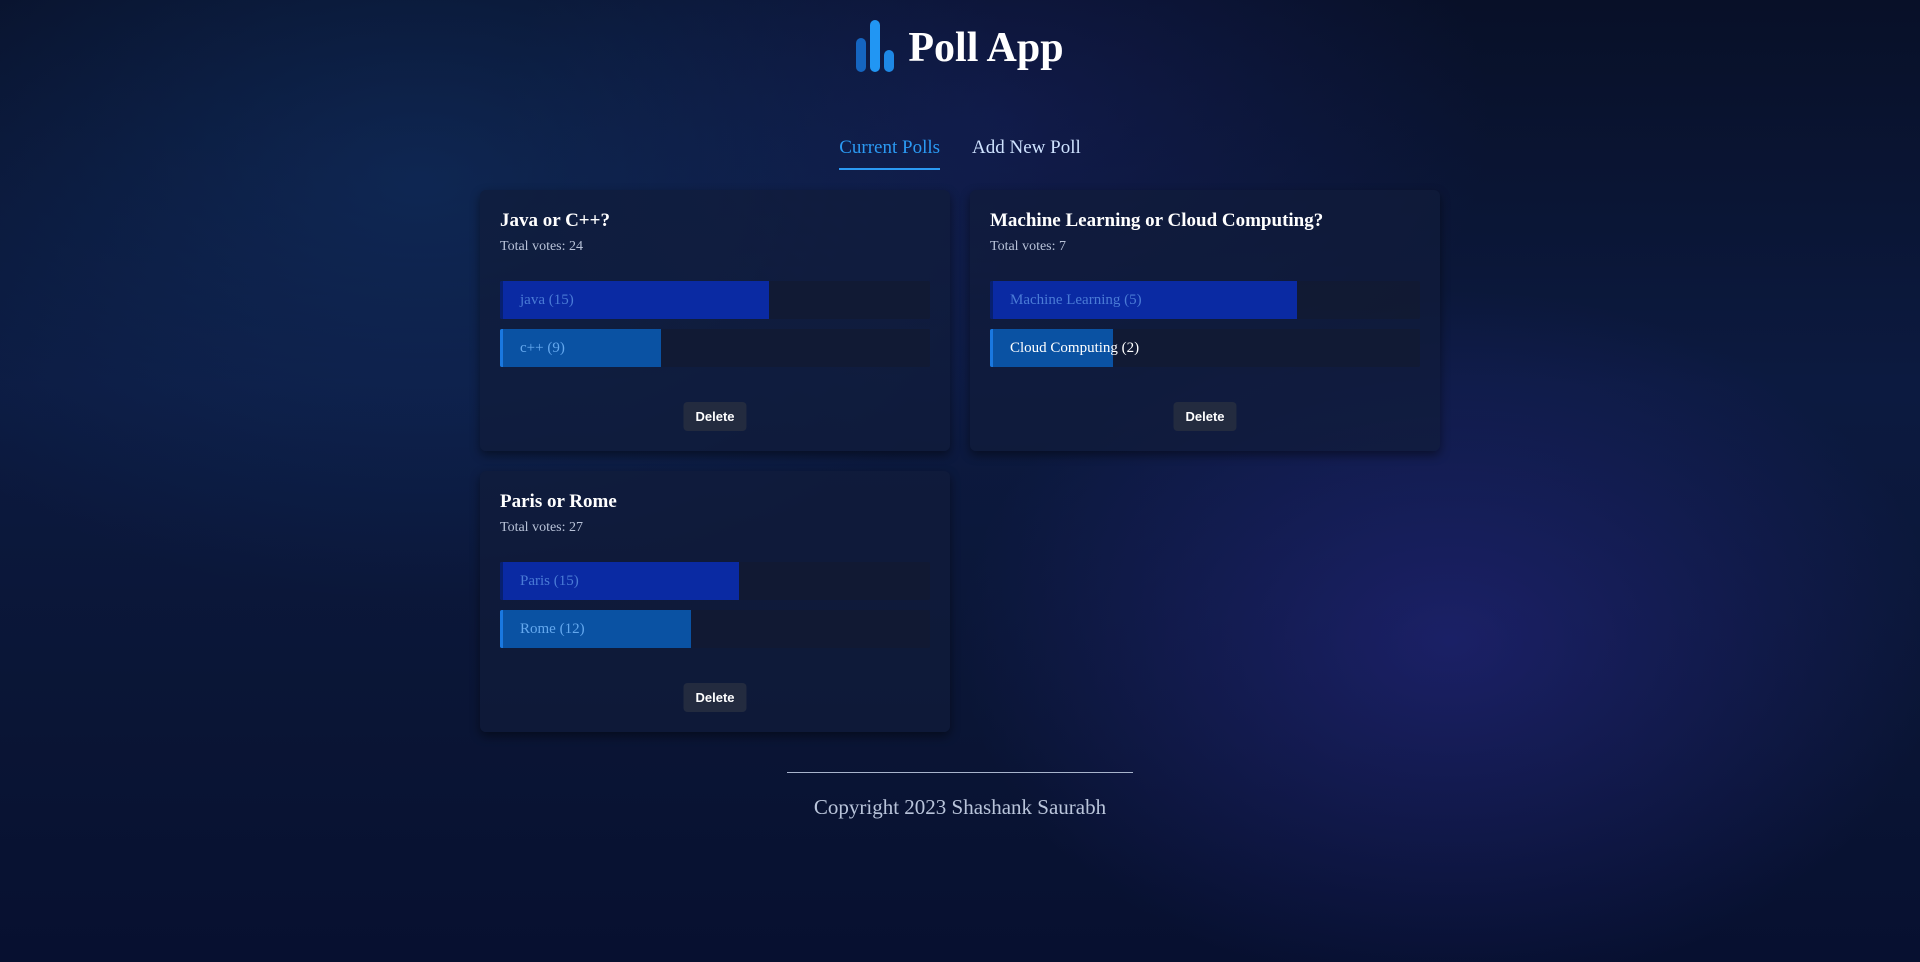 The height and width of the screenshot is (962, 1920). I want to click on poll-options: Machine Learning (5) Cloud Computing (2), so click(1205, 323).